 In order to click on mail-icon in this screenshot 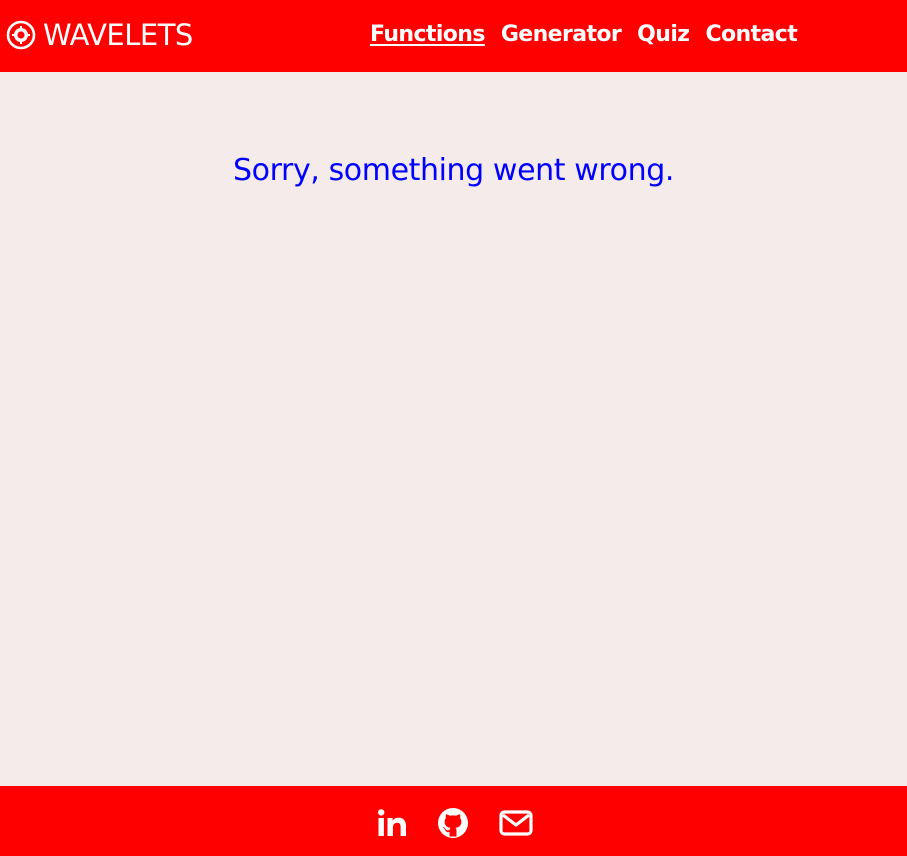, I will do `click(516, 823)`.